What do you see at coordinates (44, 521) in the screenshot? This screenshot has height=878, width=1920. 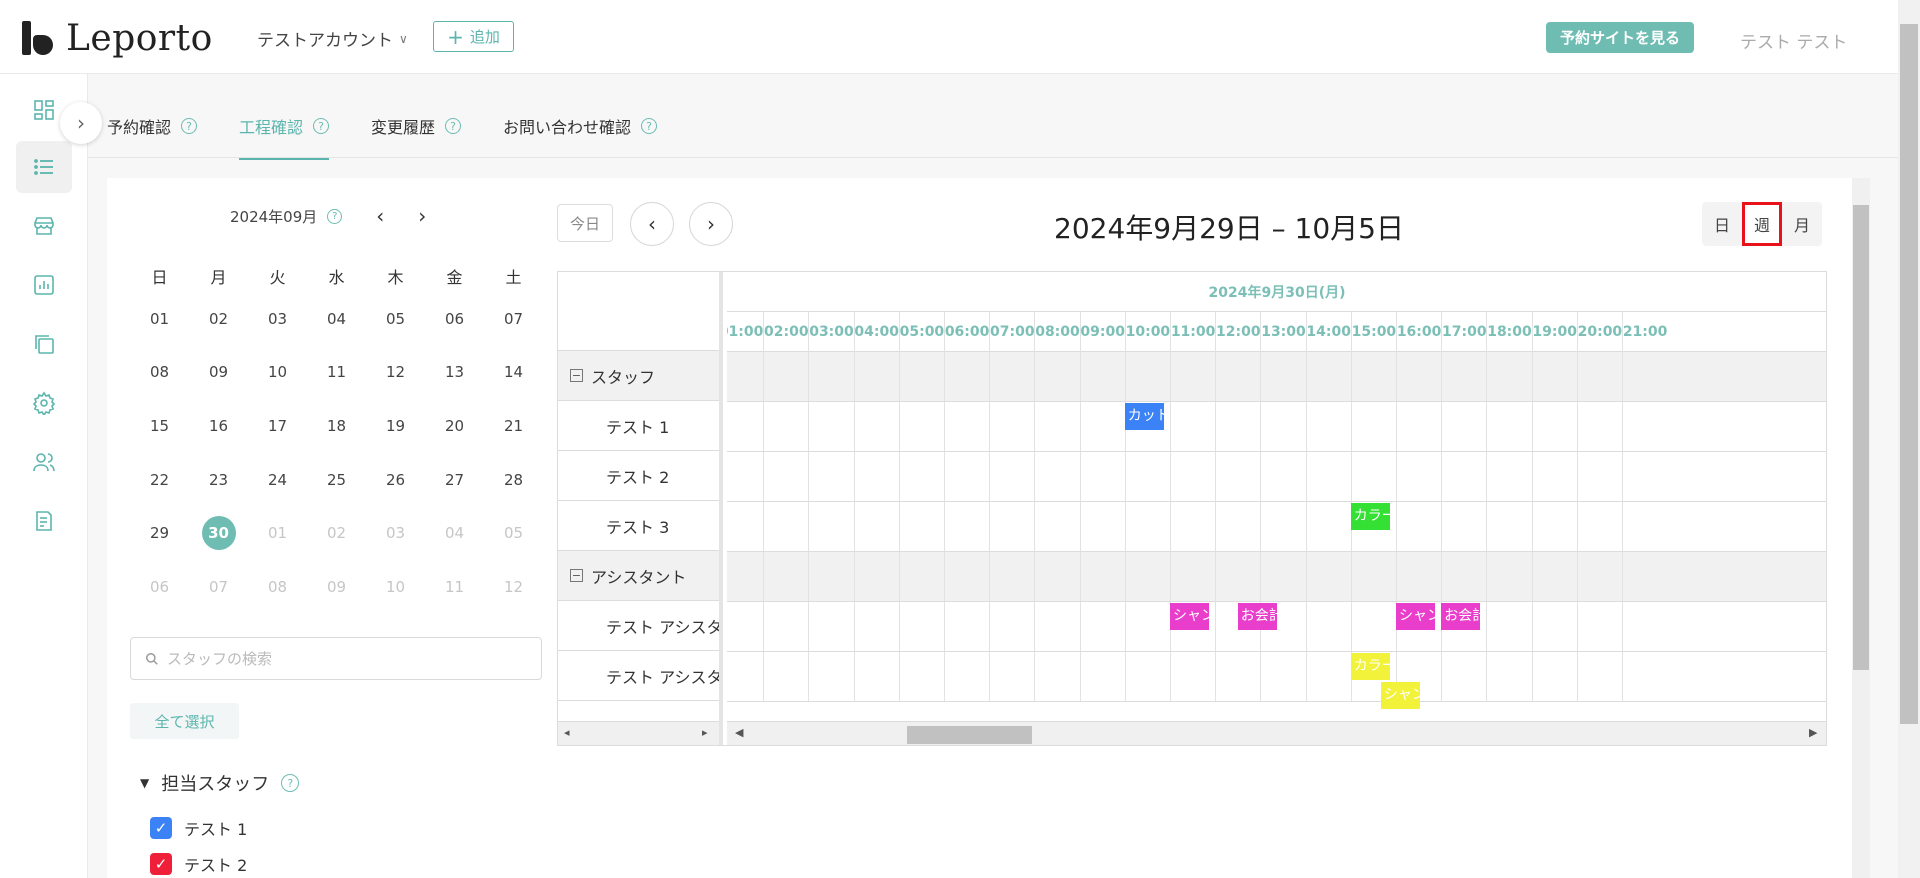 I see `sidebar-item-reports` at bounding box center [44, 521].